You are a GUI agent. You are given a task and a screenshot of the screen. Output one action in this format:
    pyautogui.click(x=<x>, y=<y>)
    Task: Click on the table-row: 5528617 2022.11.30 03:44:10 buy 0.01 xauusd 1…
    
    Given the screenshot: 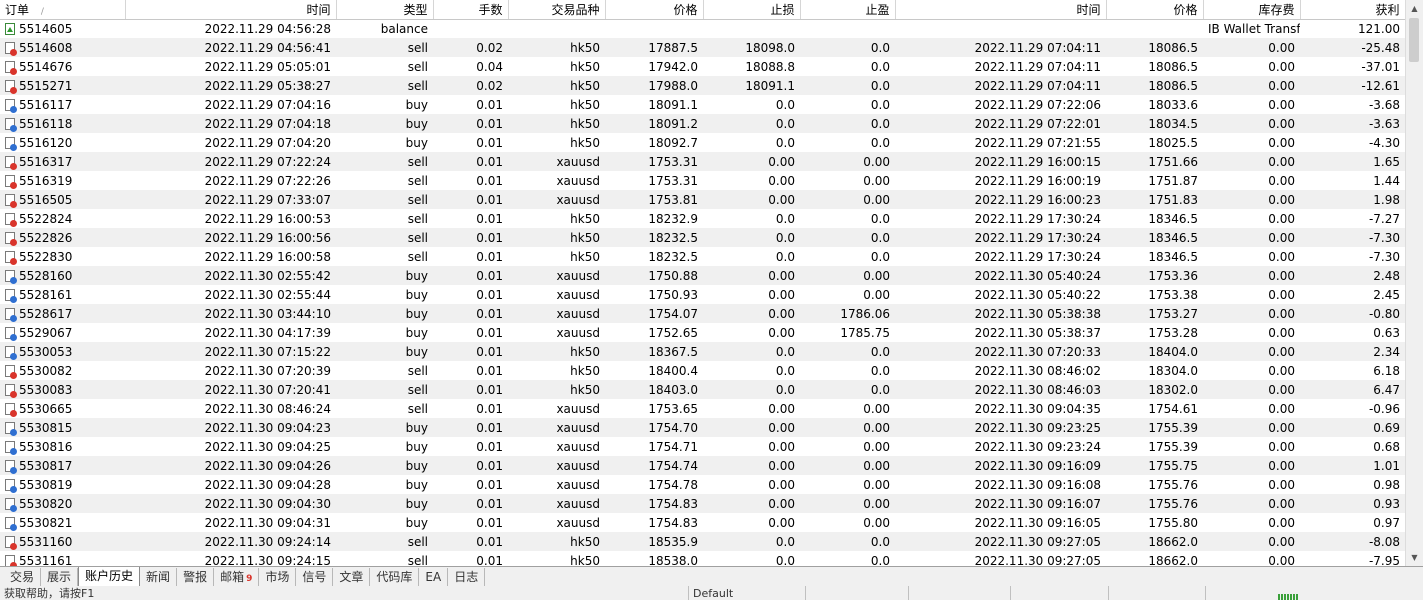 What is the action you would take?
    pyautogui.click(x=702, y=313)
    